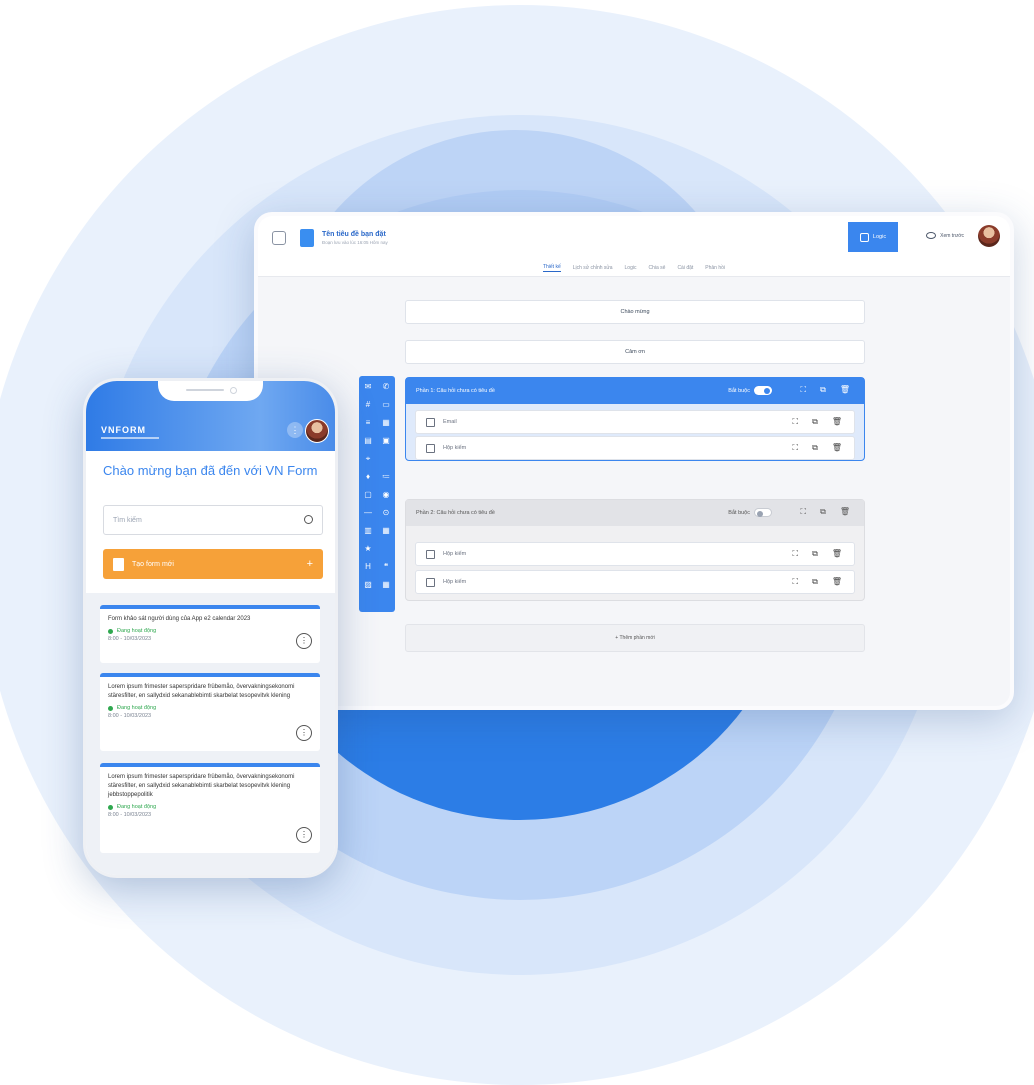 The height and width of the screenshot is (1085, 1034). What do you see at coordinates (864, 237) in the screenshot?
I see `logic-icon` at bounding box center [864, 237].